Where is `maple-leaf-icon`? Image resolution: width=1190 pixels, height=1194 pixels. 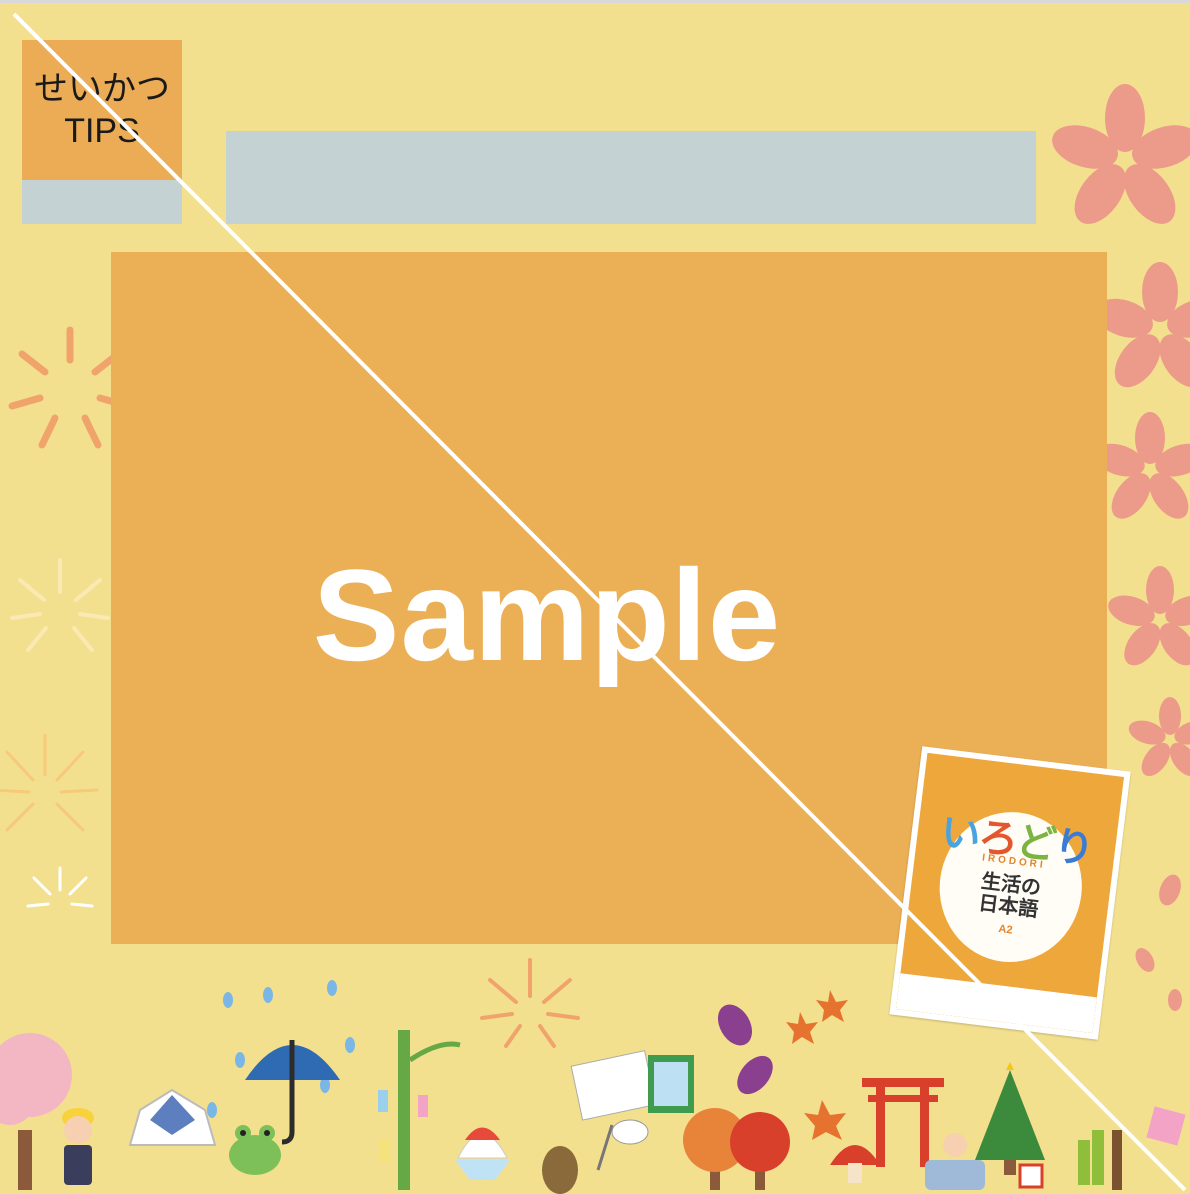
maple-leaf-icon is located at coordinates (817, 1065).